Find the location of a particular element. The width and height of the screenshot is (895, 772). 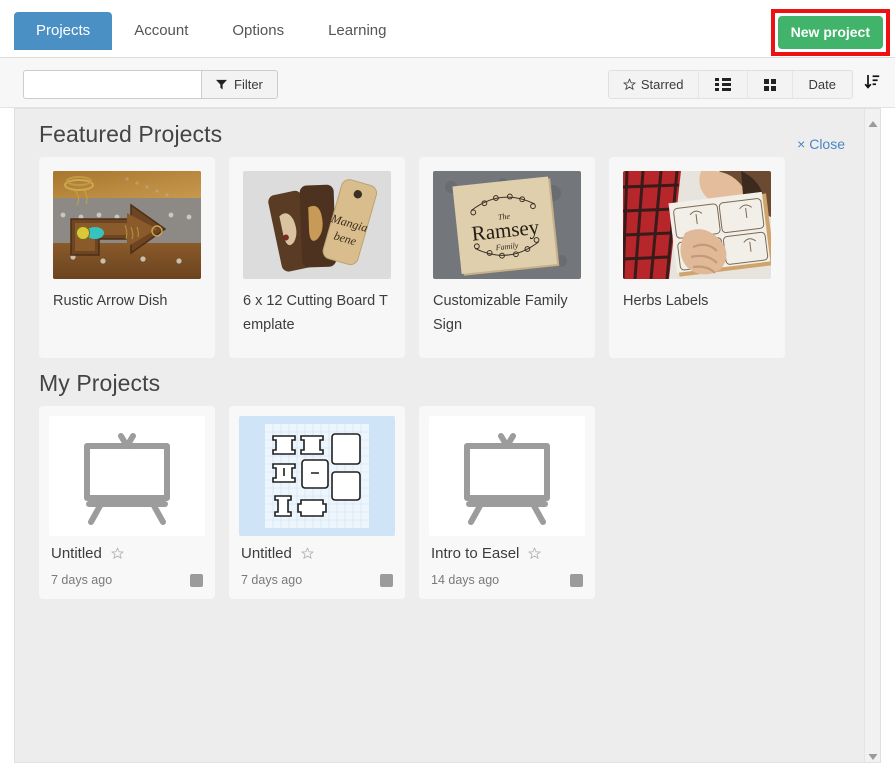

project-title-row: Intro to Easel is located at coordinates (507, 549).